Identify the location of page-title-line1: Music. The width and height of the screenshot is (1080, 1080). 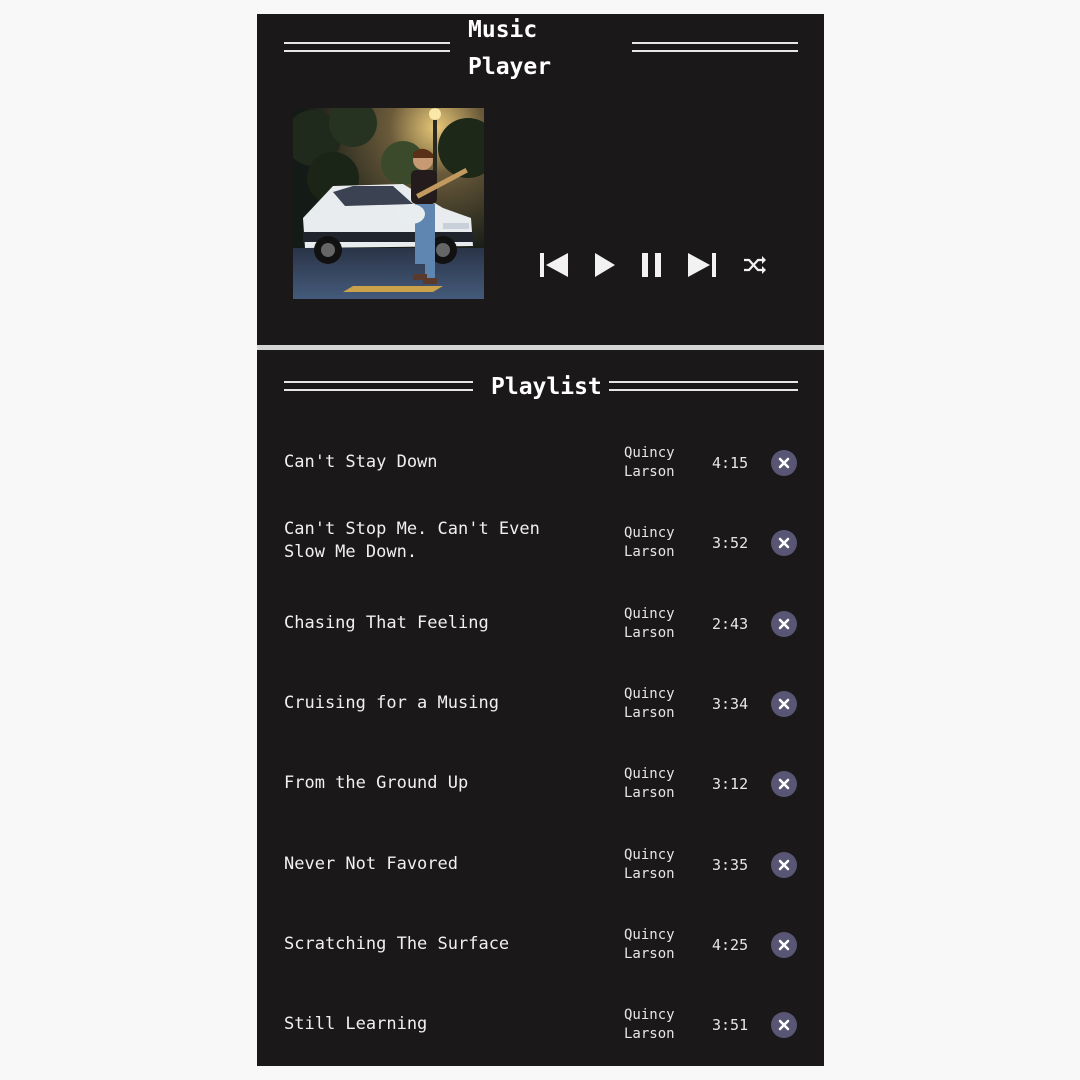
(503, 30).